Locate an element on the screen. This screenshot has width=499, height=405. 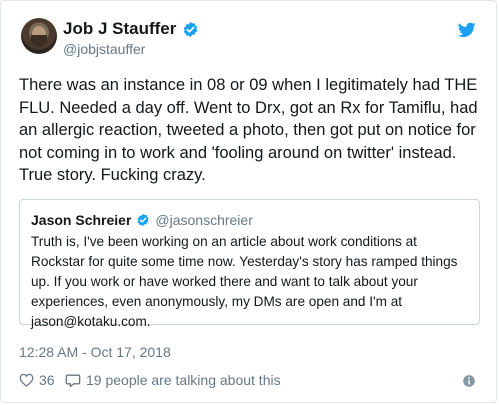
quoted-tweet-header: Jason Schreier @jasonschreier is located at coordinates (142, 220).